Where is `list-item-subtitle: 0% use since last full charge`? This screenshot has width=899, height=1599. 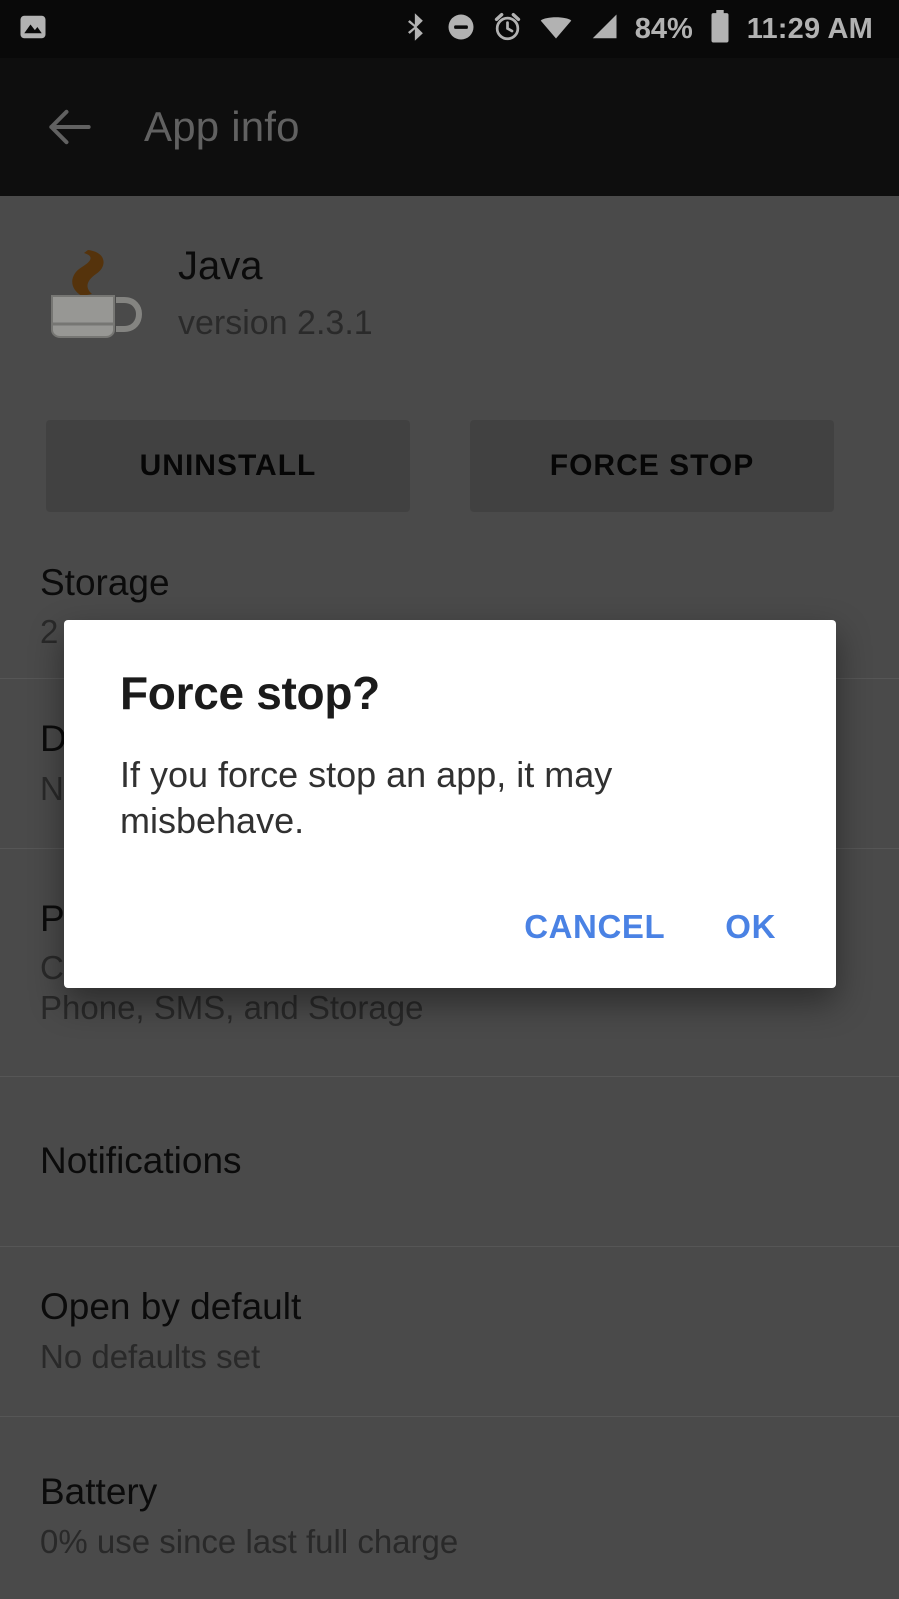 list-item-subtitle: 0% use since last full charge is located at coordinates (249, 1541).